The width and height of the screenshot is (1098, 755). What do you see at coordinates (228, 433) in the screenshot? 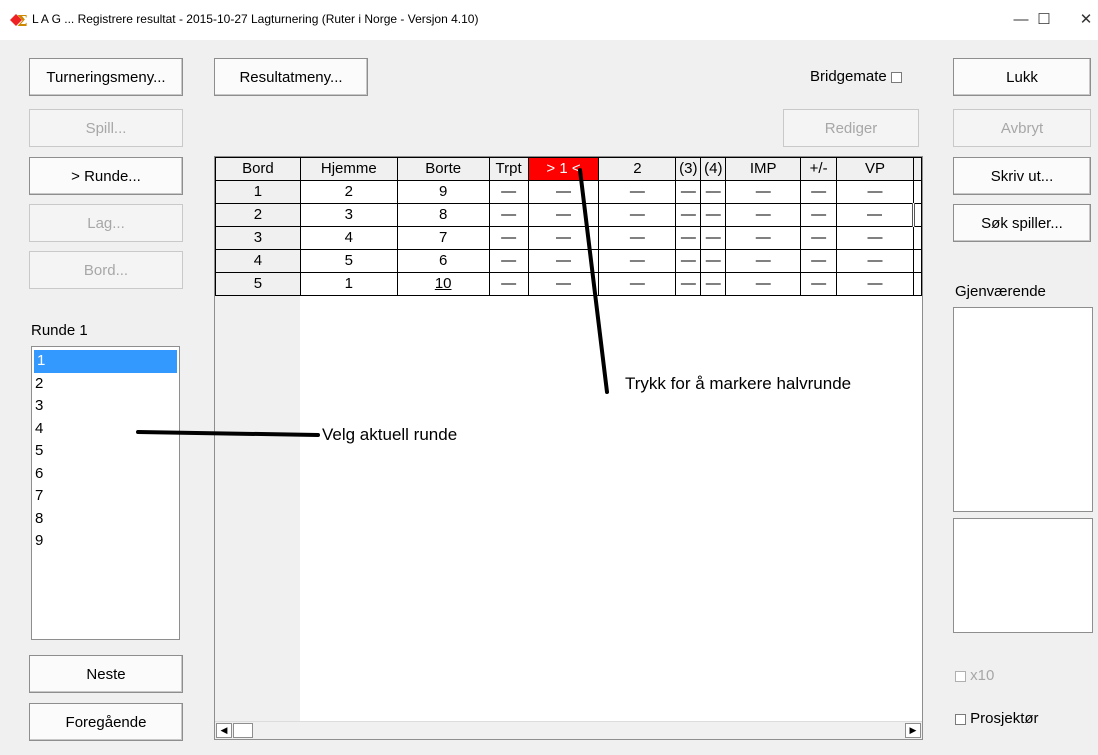
I see `arrow-line-runde` at bounding box center [228, 433].